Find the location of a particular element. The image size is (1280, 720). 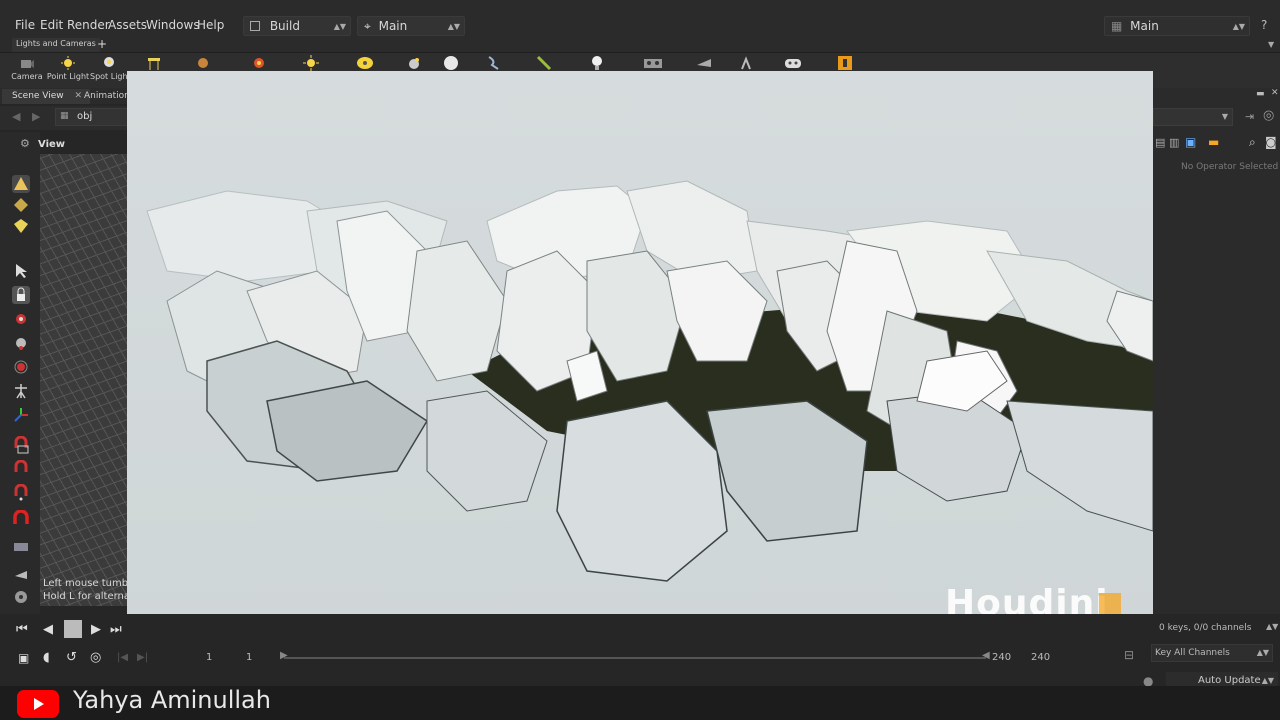

rotate-icon is located at coordinates (21, 344).